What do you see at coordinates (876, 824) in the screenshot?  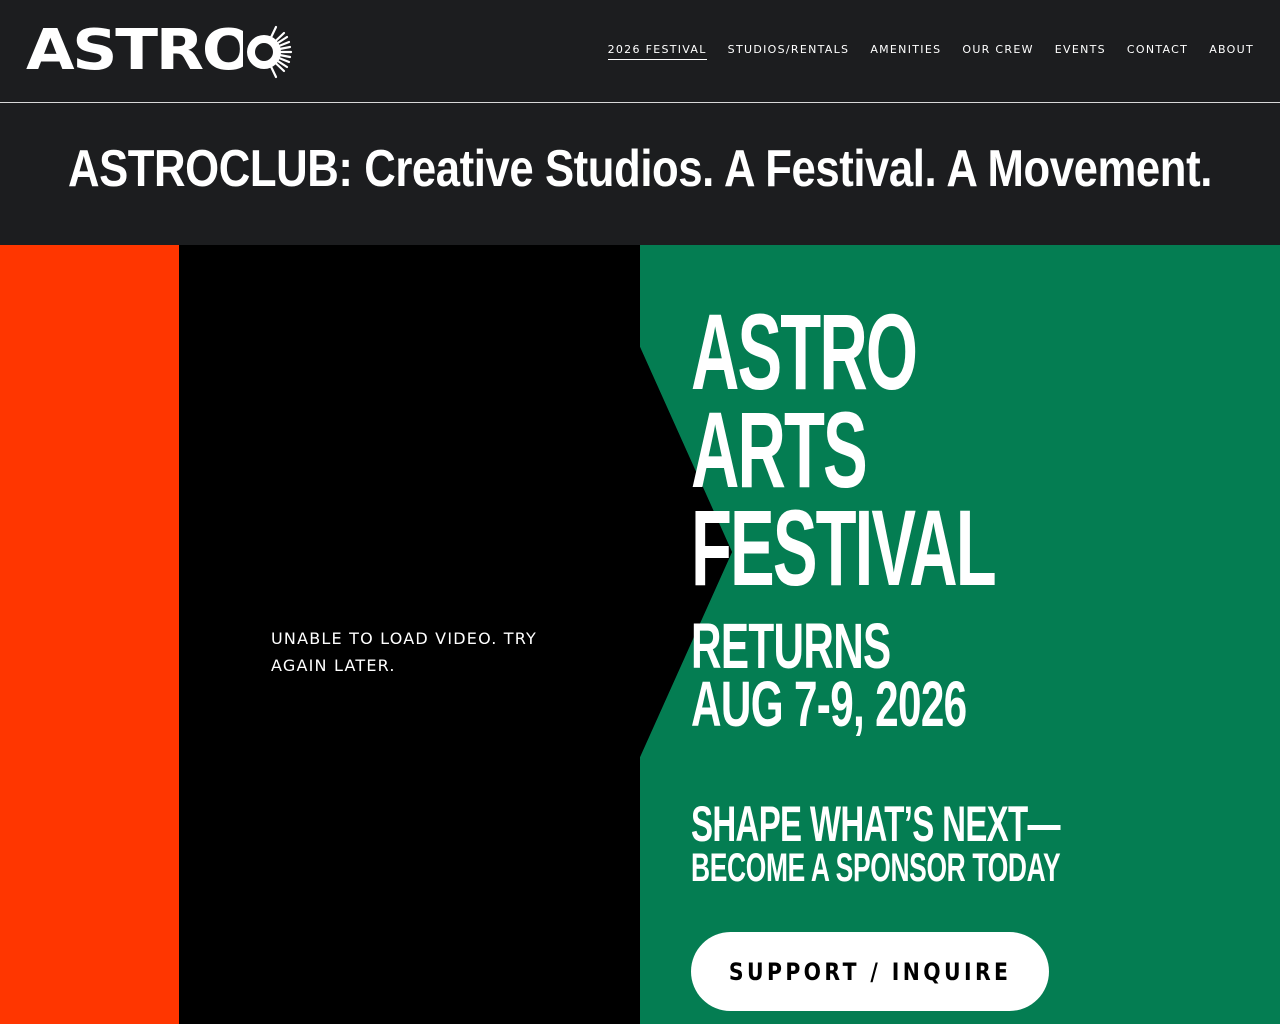 I see `sponsor-headline: SHAPE WHAT’S NEXT—` at bounding box center [876, 824].